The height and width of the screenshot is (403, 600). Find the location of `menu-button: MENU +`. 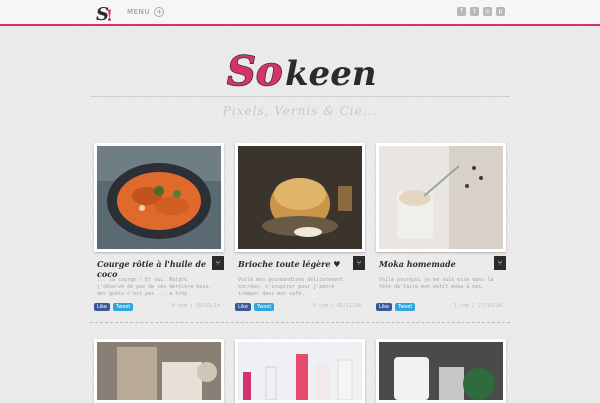

menu-button: MENU + is located at coordinates (146, 12).